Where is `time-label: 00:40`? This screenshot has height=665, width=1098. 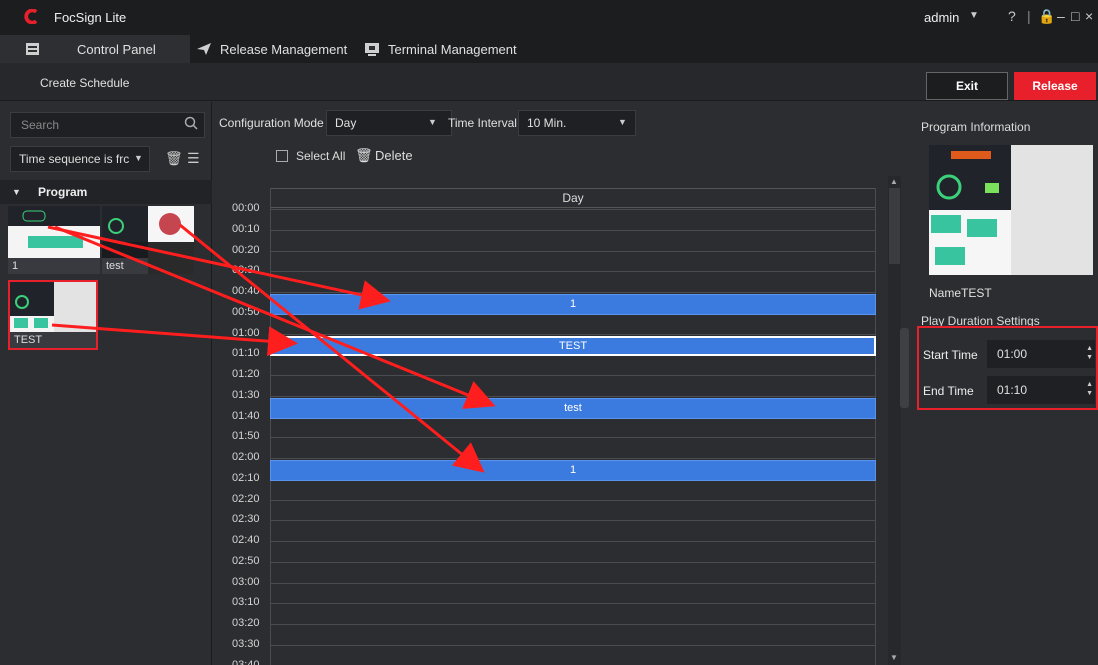
time-label: 00:40 is located at coordinates (246, 291).